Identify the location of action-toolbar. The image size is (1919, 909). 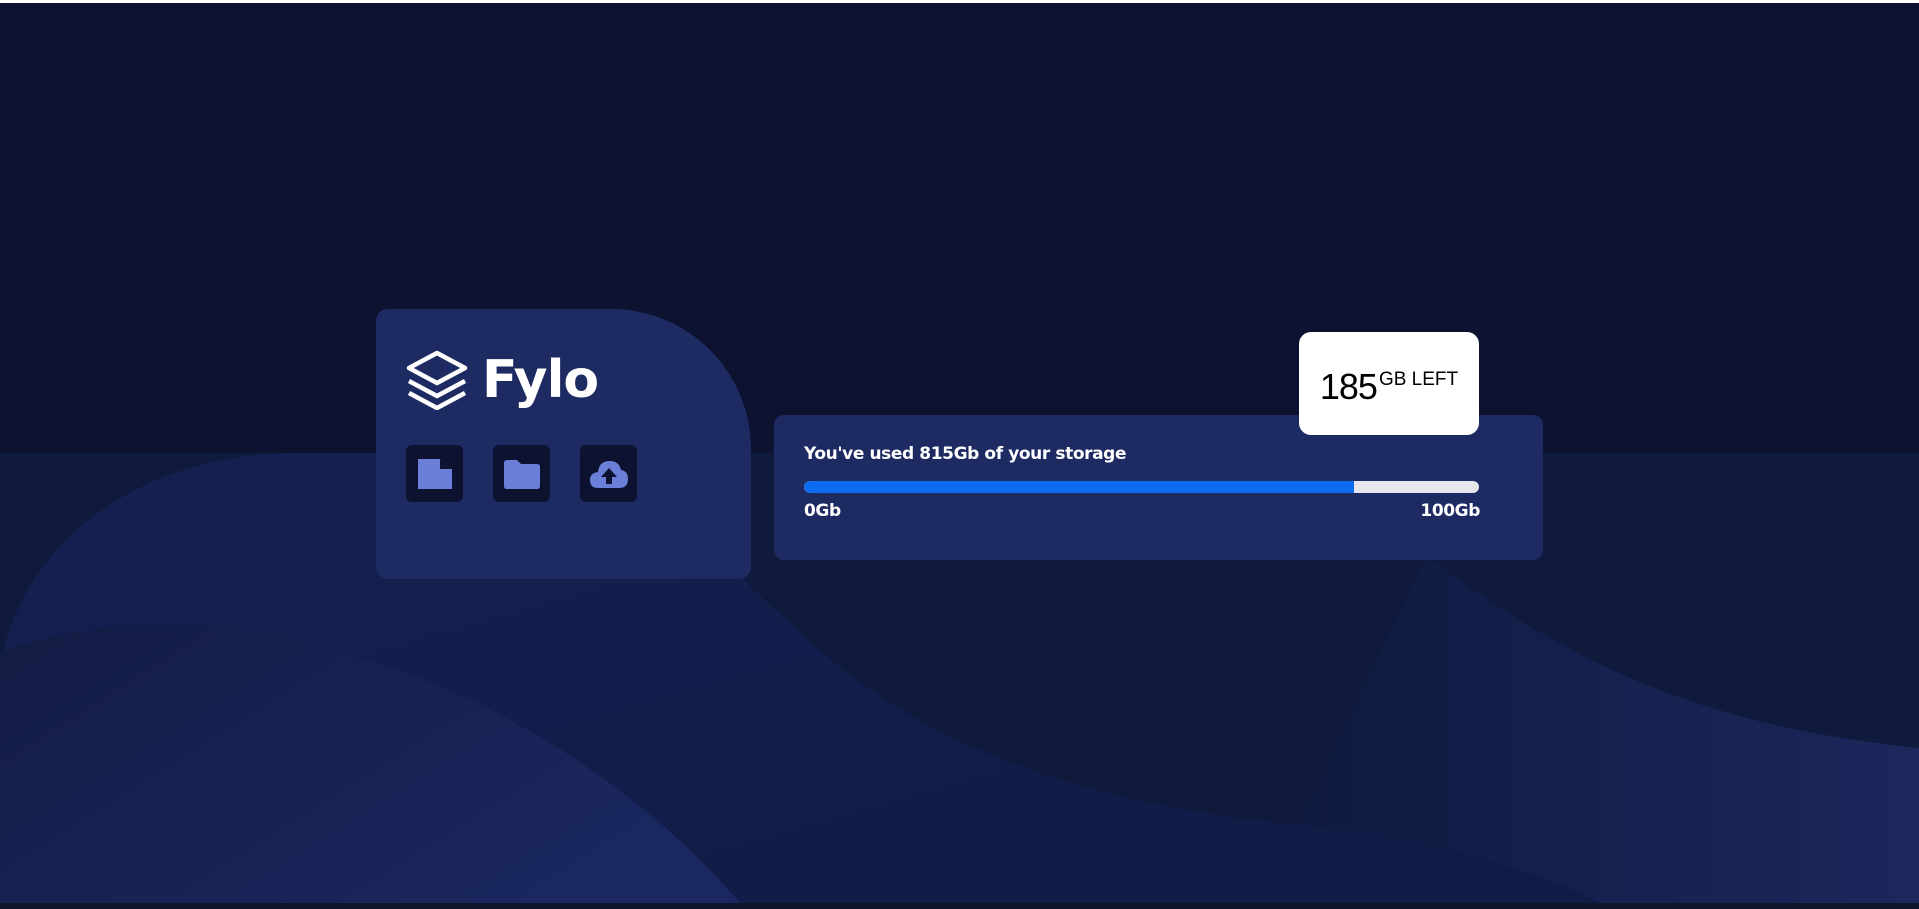
(521, 473).